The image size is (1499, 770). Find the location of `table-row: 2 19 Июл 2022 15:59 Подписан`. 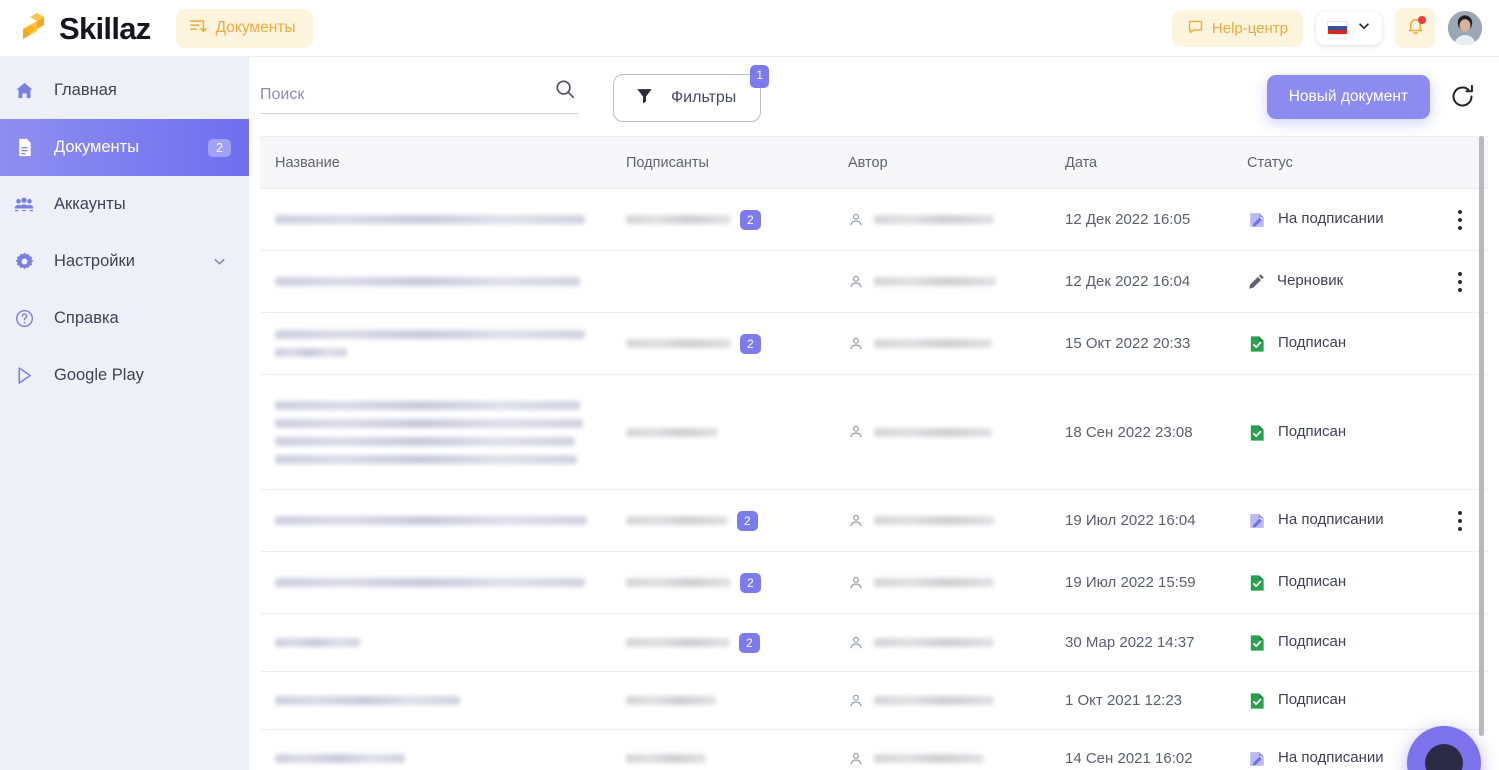

table-row: 2 19 Июл 2022 15:59 Подписан is located at coordinates (874, 583).